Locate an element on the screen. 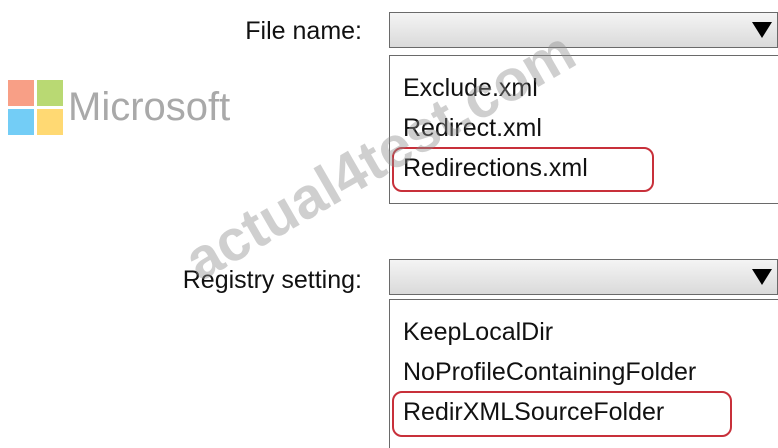 The width and height of the screenshot is (778, 448). microsoft-watermark-text: Microsoft is located at coordinates (149, 107).